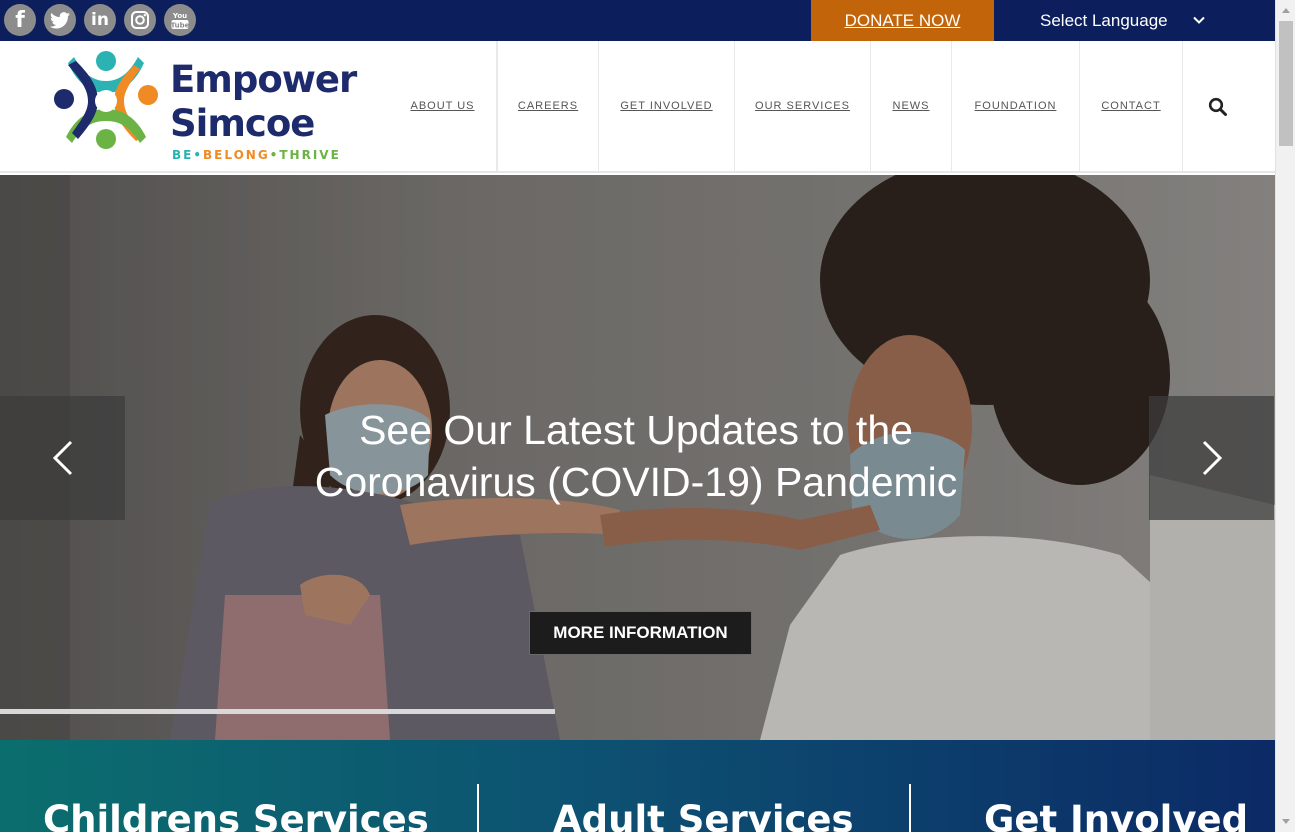 This screenshot has width=1295, height=832. I want to click on facebook-icon: f, so click(20, 20).